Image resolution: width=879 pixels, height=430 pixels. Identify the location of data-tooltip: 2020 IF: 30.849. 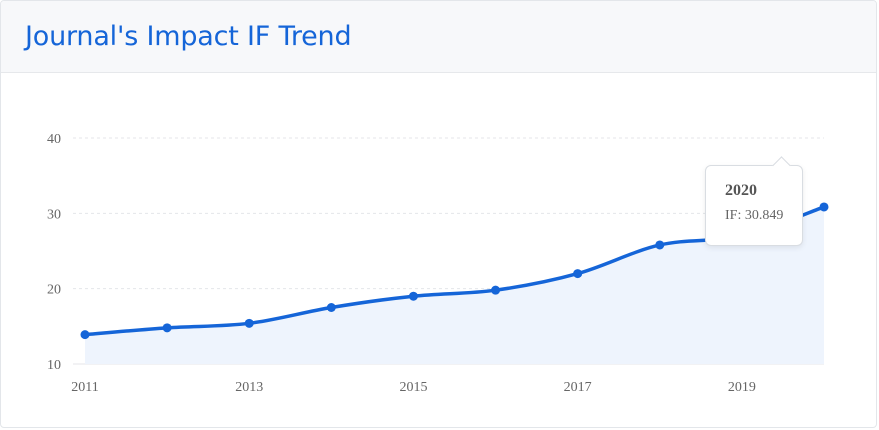
(754, 201).